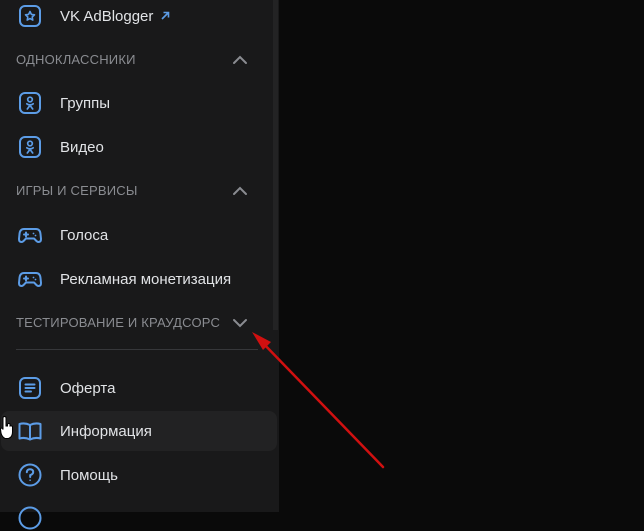 This screenshot has height=531, width=644. What do you see at coordinates (77, 190) in the screenshot?
I see `section-title: Игры и сервисы` at bounding box center [77, 190].